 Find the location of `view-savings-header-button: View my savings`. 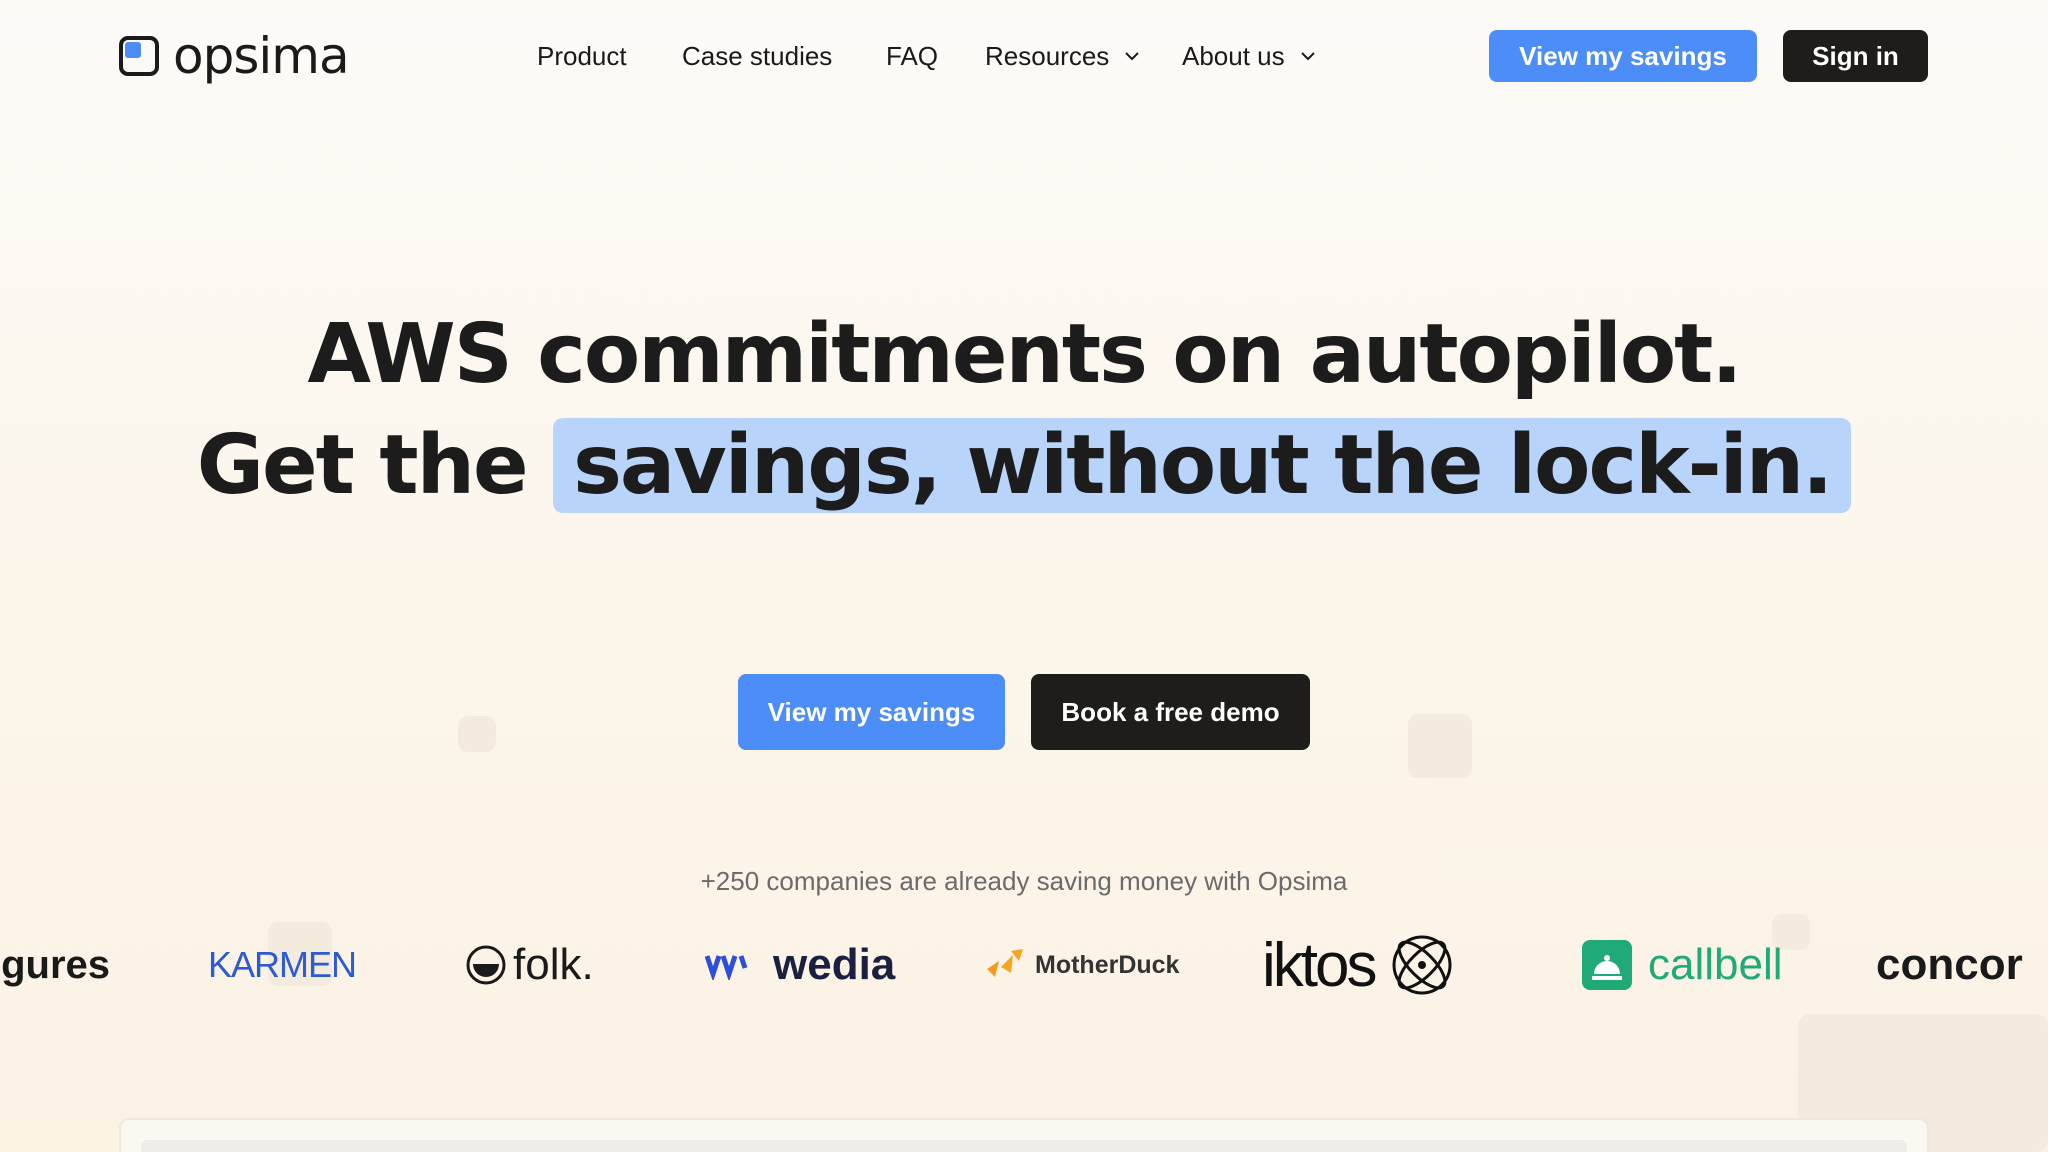

view-savings-header-button: View my savings is located at coordinates (1623, 56).